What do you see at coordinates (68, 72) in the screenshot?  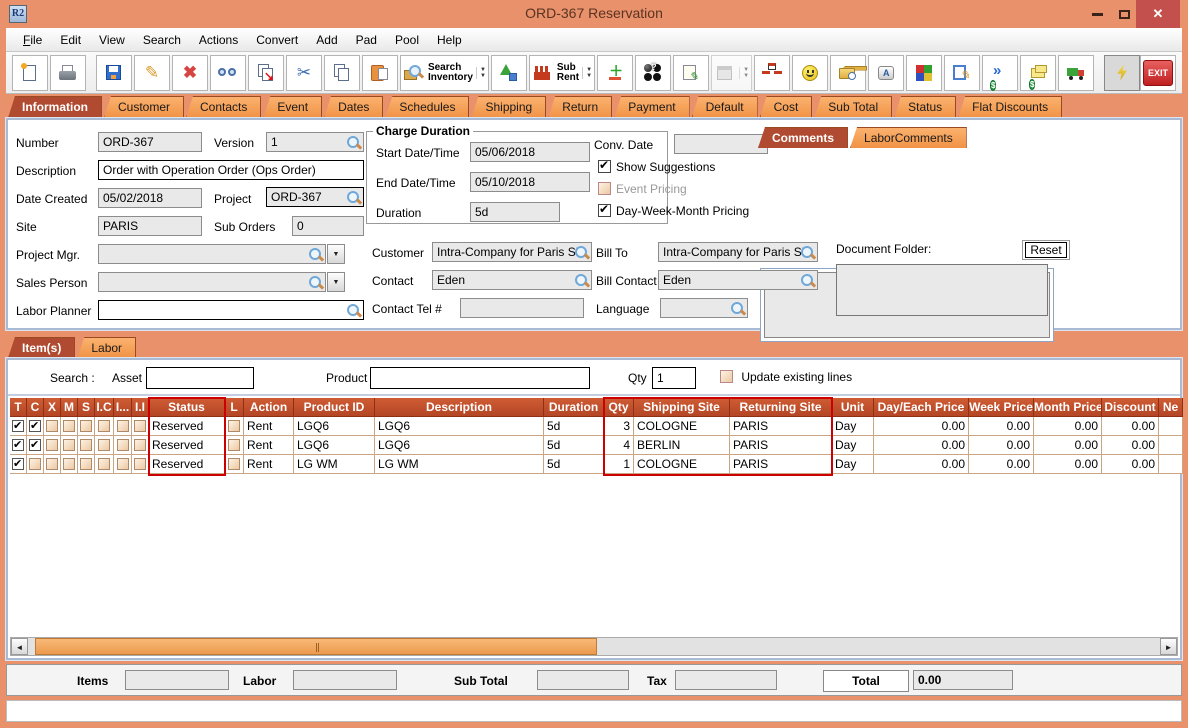 I see `print-button` at bounding box center [68, 72].